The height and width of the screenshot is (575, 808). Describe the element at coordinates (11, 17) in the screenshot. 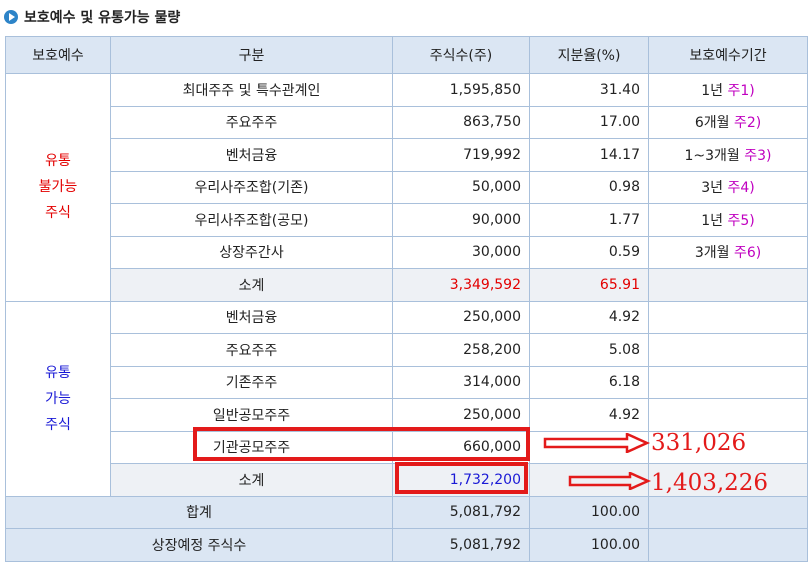

I see `play-bullet-icon` at that location.